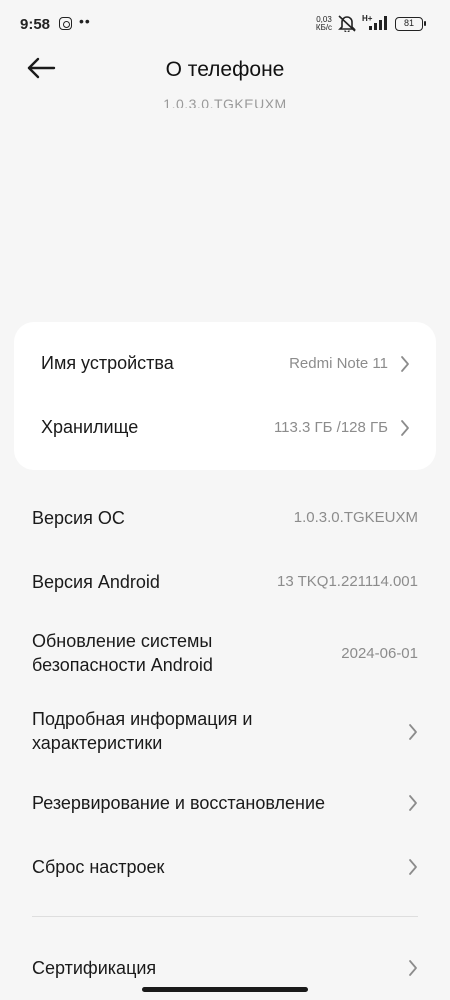 The height and width of the screenshot is (1000, 450). Describe the element at coordinates (94, 968) in the screenshot. I see `certification-label: Сертификация` at that location.